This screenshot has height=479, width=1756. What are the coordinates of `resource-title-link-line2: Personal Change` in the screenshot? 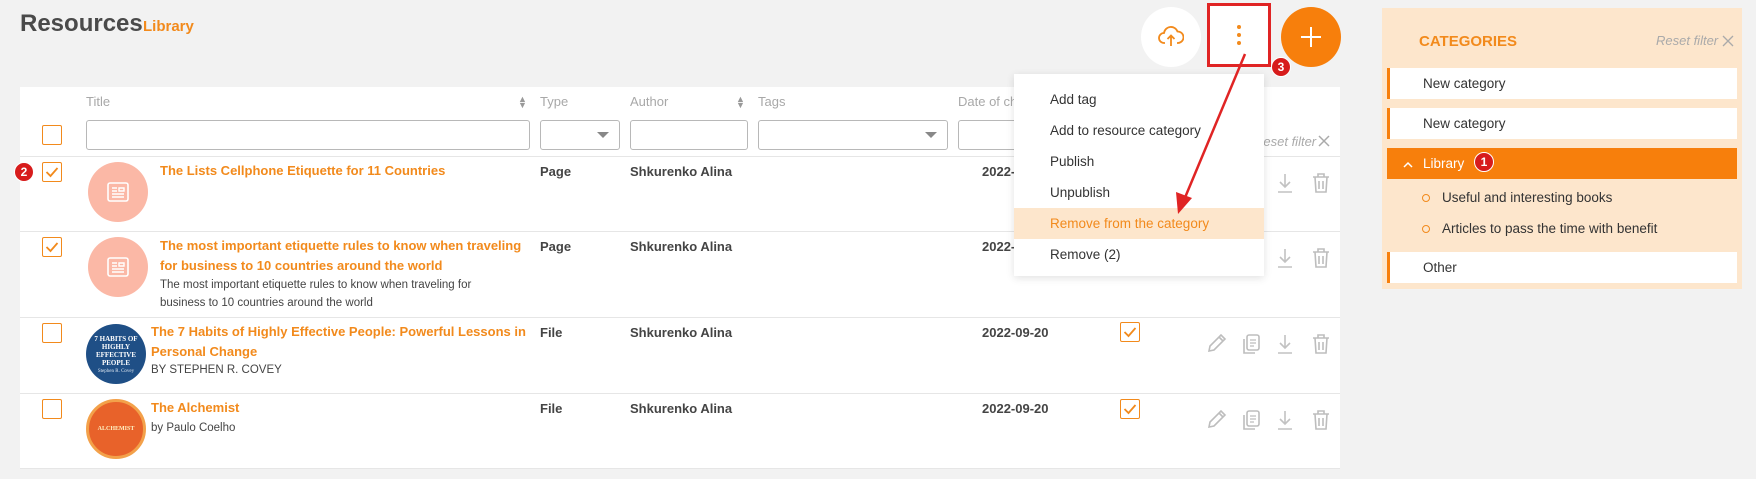 It's located at (204, 352).